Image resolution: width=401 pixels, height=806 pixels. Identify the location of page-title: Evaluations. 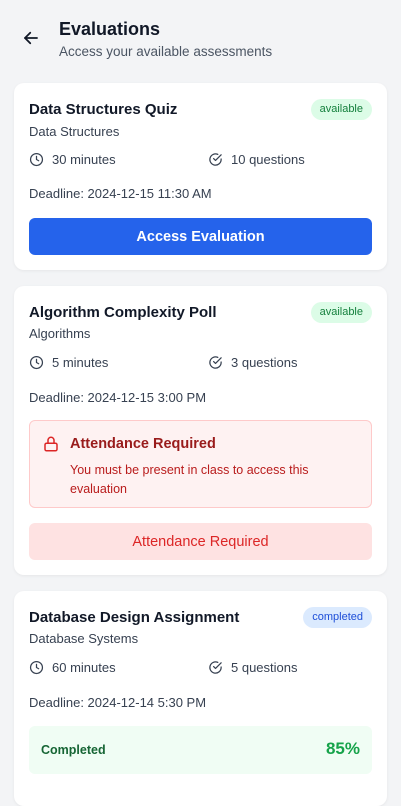
(110, 29).